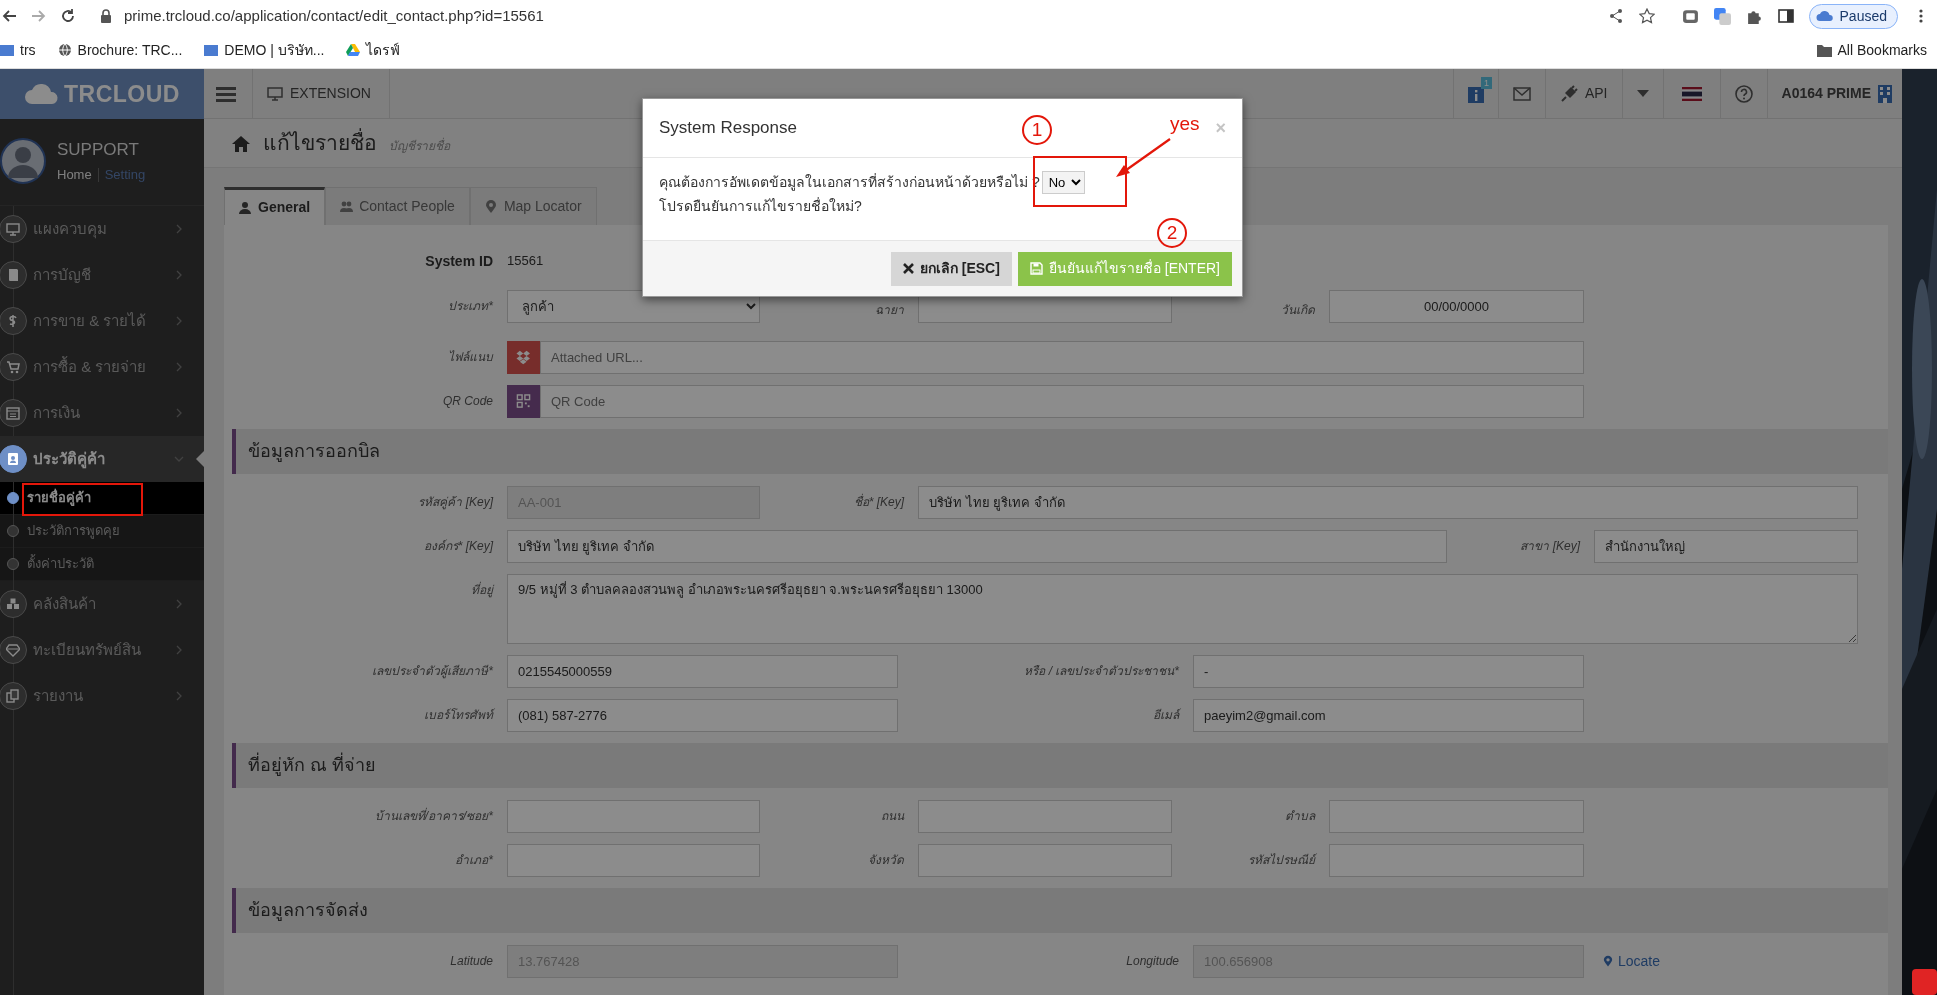  I want to click on input-field: QR Code, so click(1062, 401).